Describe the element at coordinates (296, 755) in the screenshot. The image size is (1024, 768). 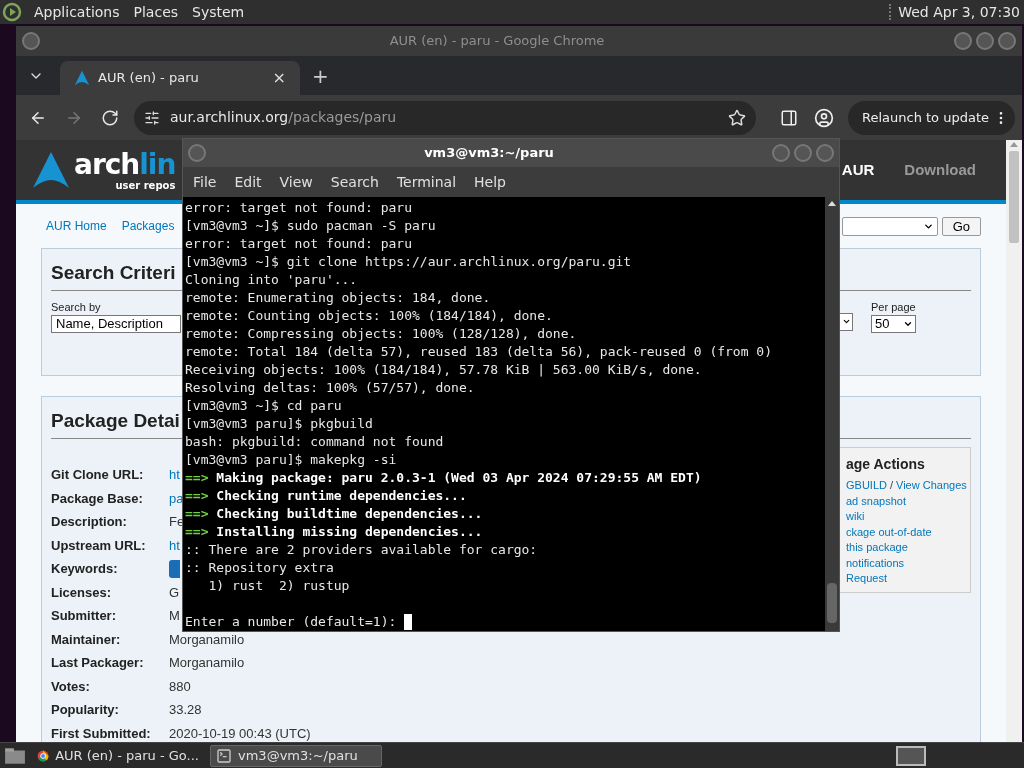
I see `taskbar-task: vm3@vm3:~/paru` at that location.